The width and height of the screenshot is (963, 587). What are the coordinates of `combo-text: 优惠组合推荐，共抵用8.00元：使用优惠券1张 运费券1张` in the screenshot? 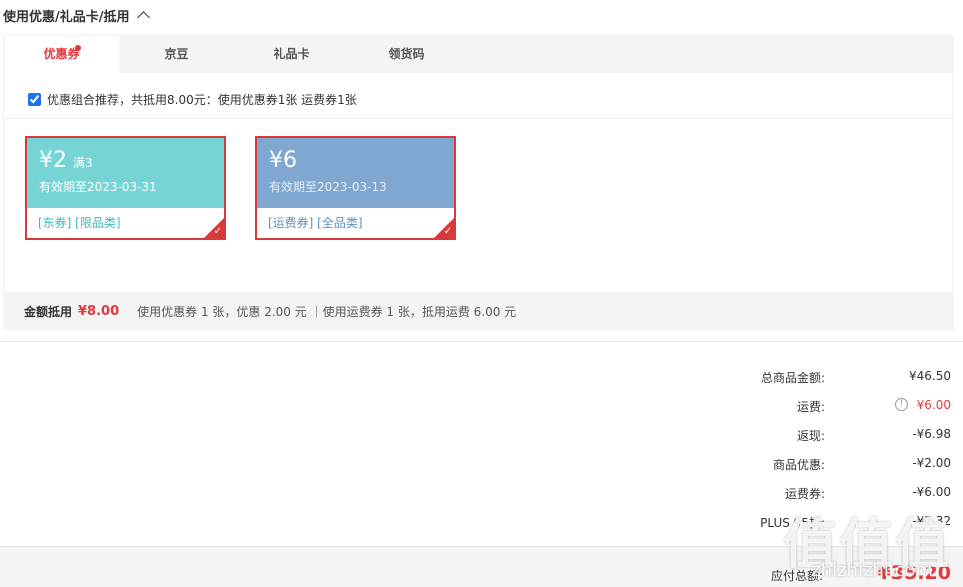 It's located at (202, 100).